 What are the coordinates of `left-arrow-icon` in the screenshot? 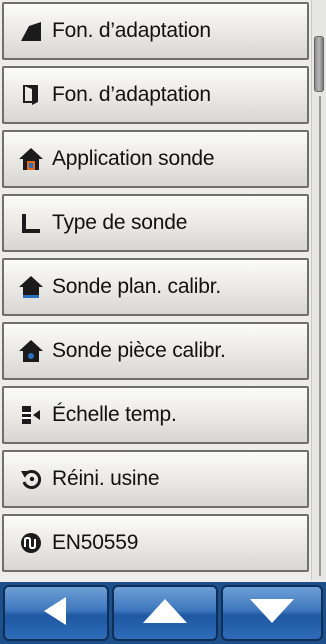 It's located at (56, 613).